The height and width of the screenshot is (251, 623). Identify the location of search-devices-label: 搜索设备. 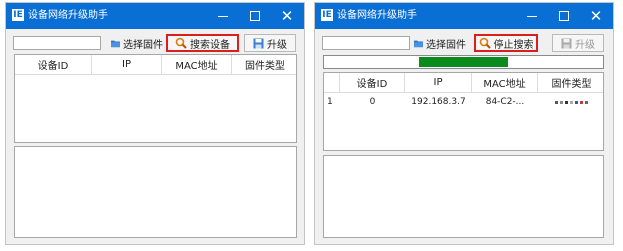
(210, 45).